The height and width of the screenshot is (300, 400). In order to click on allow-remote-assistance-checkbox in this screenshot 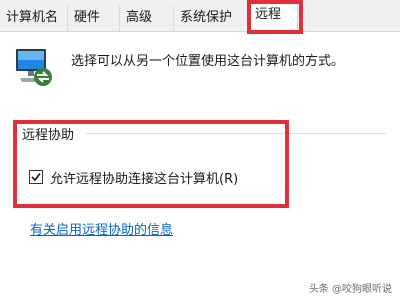, I will do `click(36, 177)`.